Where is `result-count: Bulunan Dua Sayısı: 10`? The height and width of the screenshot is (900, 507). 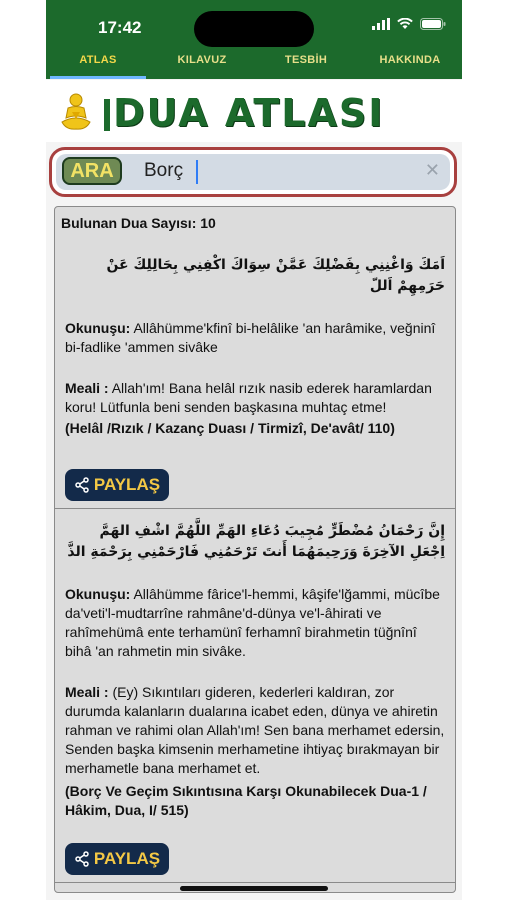 result-count: Bulunan Dua Sayısı: 10 is located at coordinates (138, 223).